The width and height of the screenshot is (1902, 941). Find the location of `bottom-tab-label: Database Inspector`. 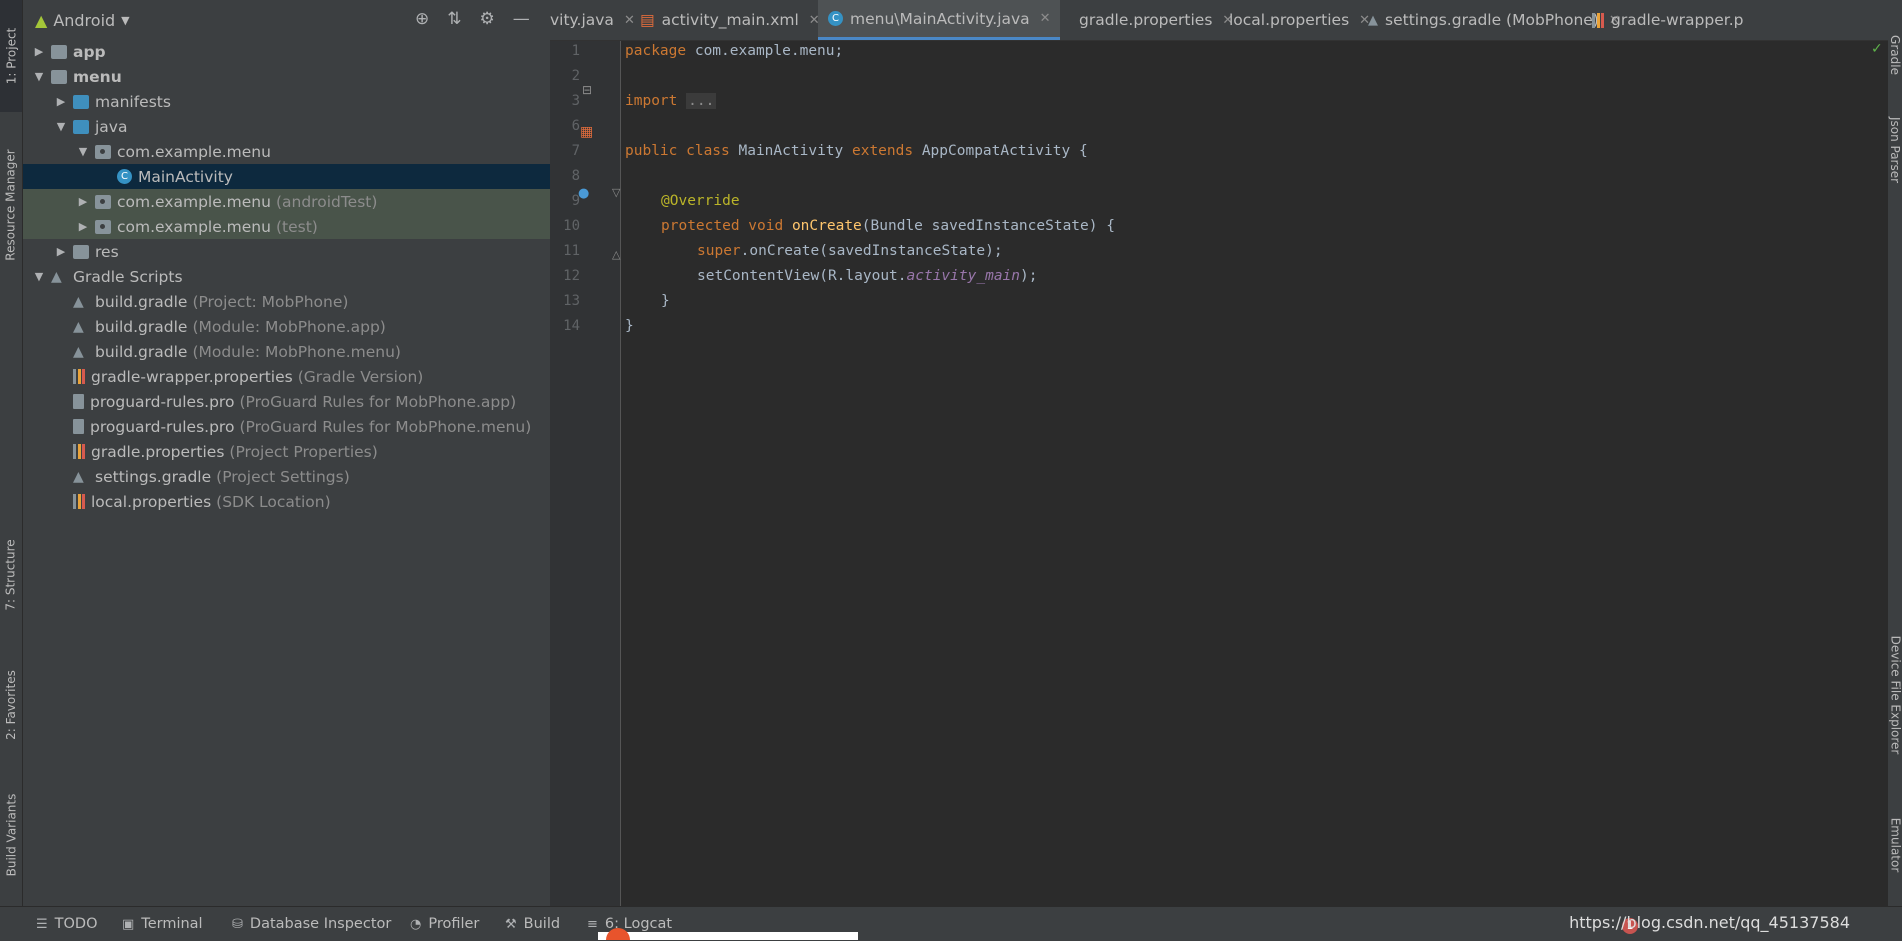

bottom-tab-label: Database Inspector is located at coordinates (320, 924).